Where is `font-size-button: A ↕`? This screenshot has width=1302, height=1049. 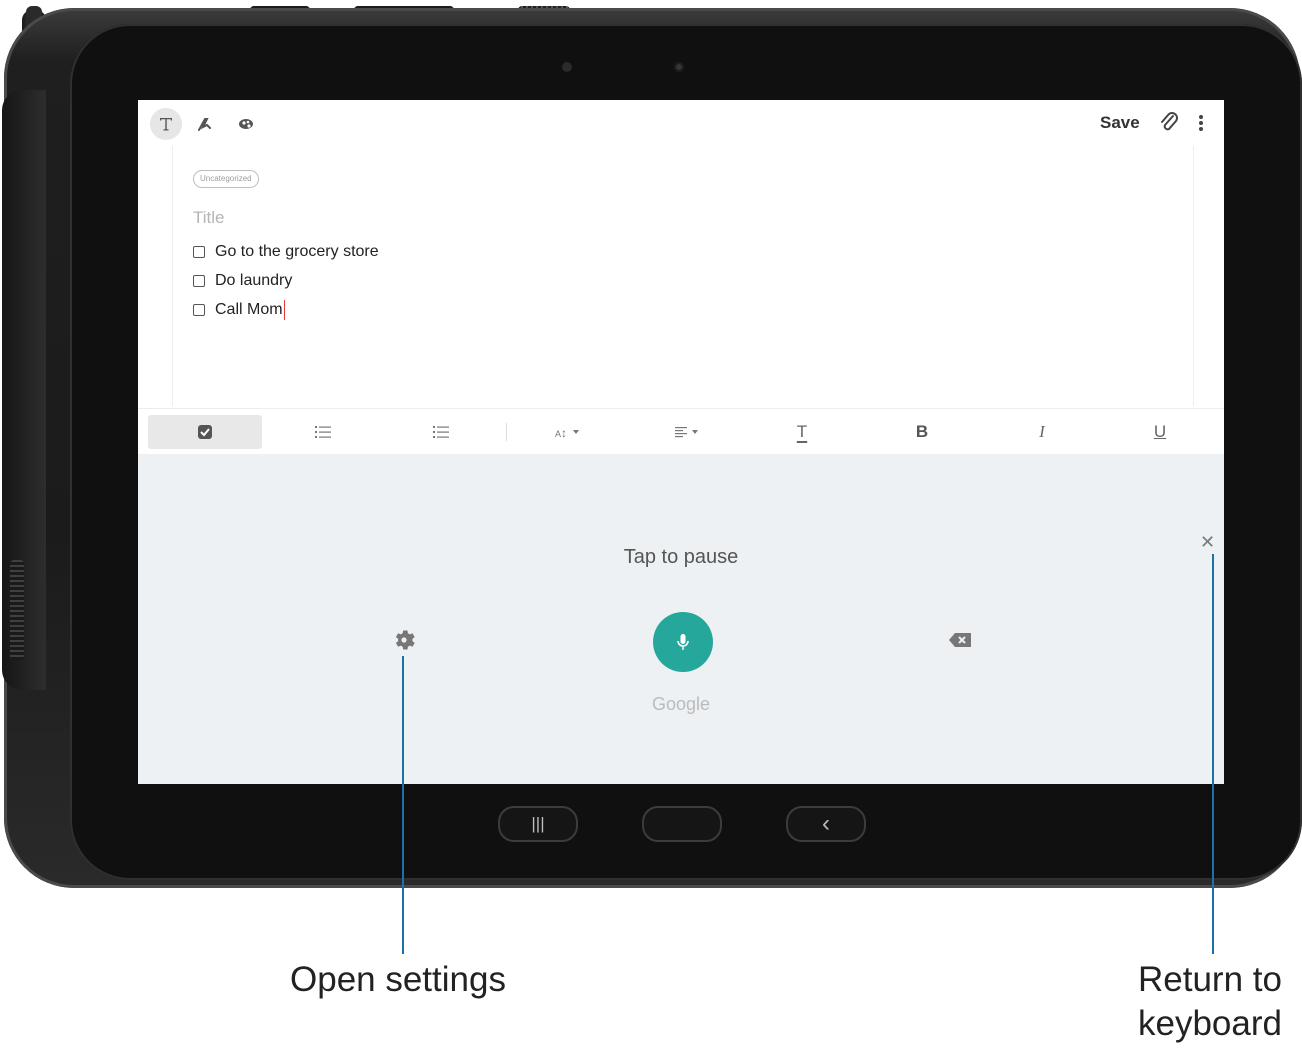
font-size-button: A ↕ is located at coordinates (569, 432).